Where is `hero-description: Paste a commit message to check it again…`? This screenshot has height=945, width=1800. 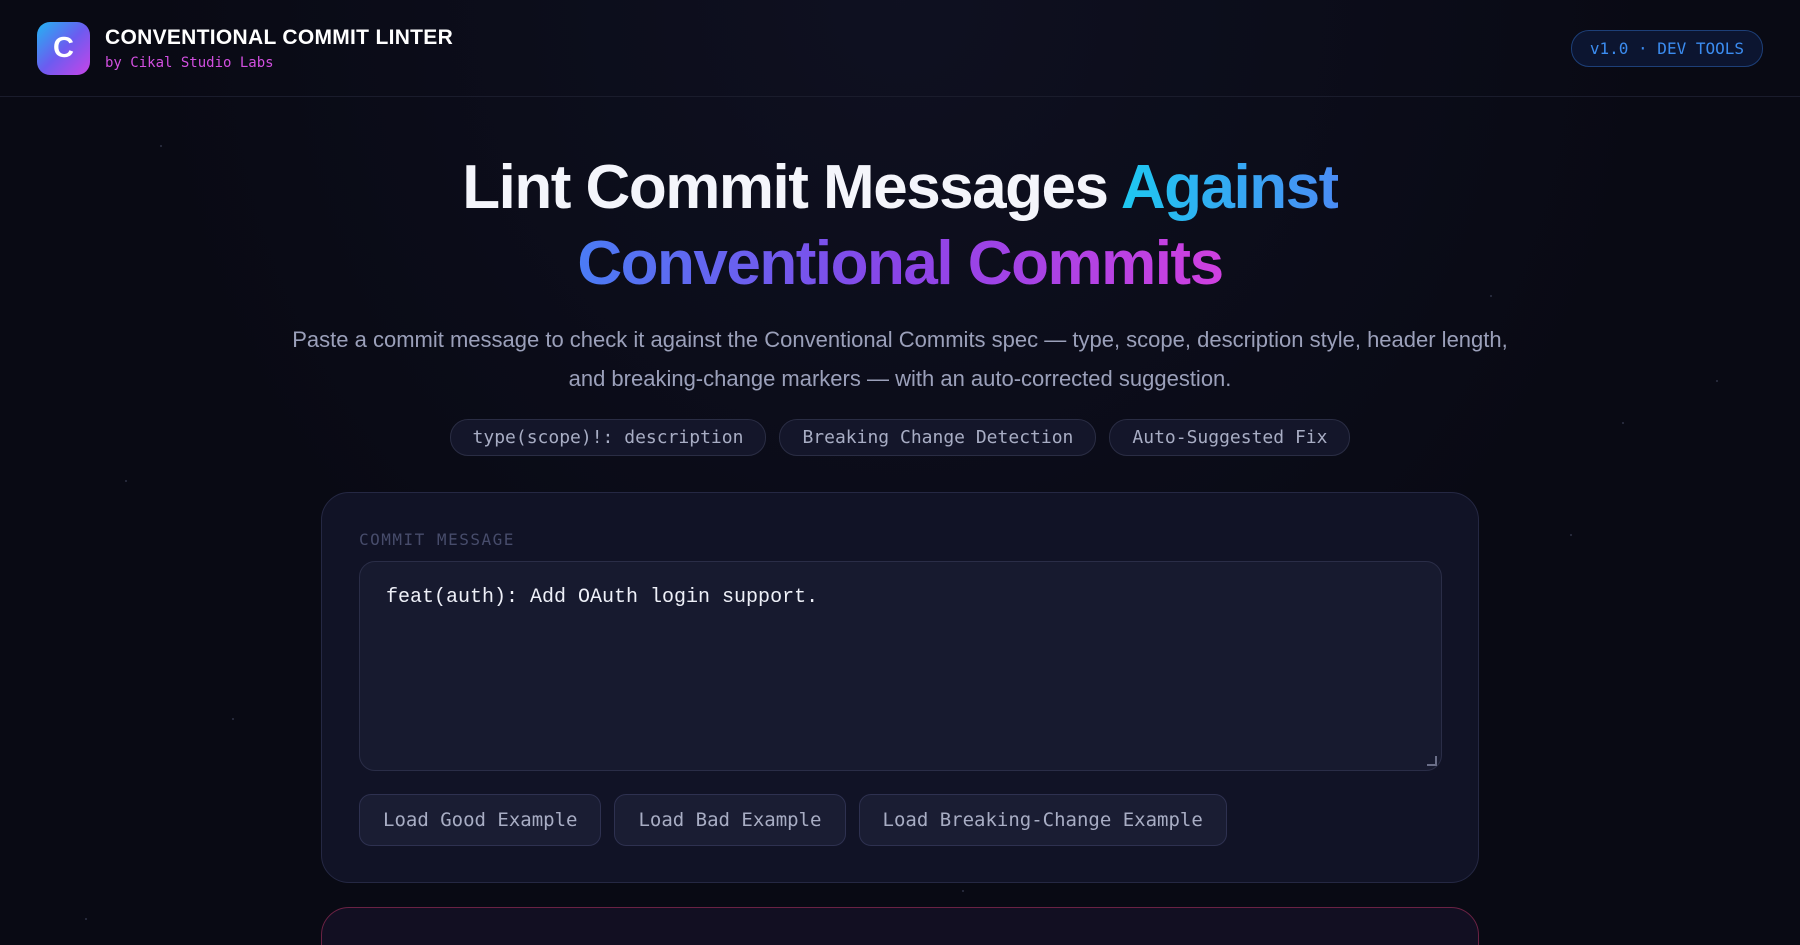
hero-description: Paste a commit message to check it again… is located at coordinates (900, 359).